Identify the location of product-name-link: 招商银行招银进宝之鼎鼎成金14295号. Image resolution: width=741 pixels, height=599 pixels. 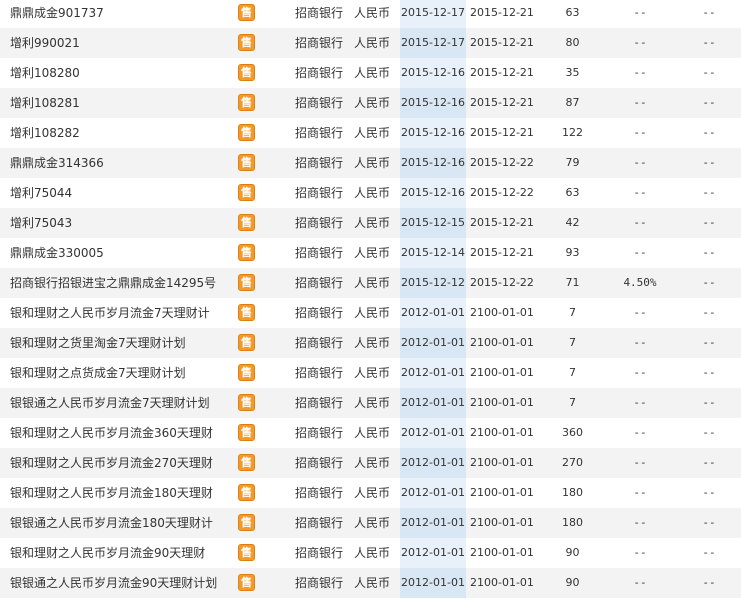
(122, 283).